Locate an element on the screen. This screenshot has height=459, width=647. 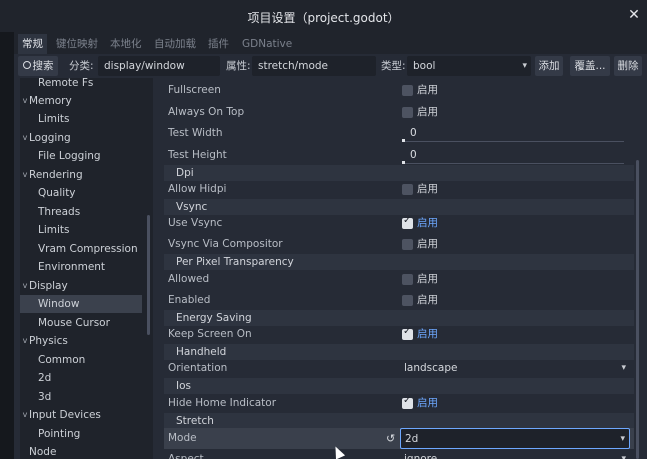
add-button: 添加 is located at coordinates (549, 66).